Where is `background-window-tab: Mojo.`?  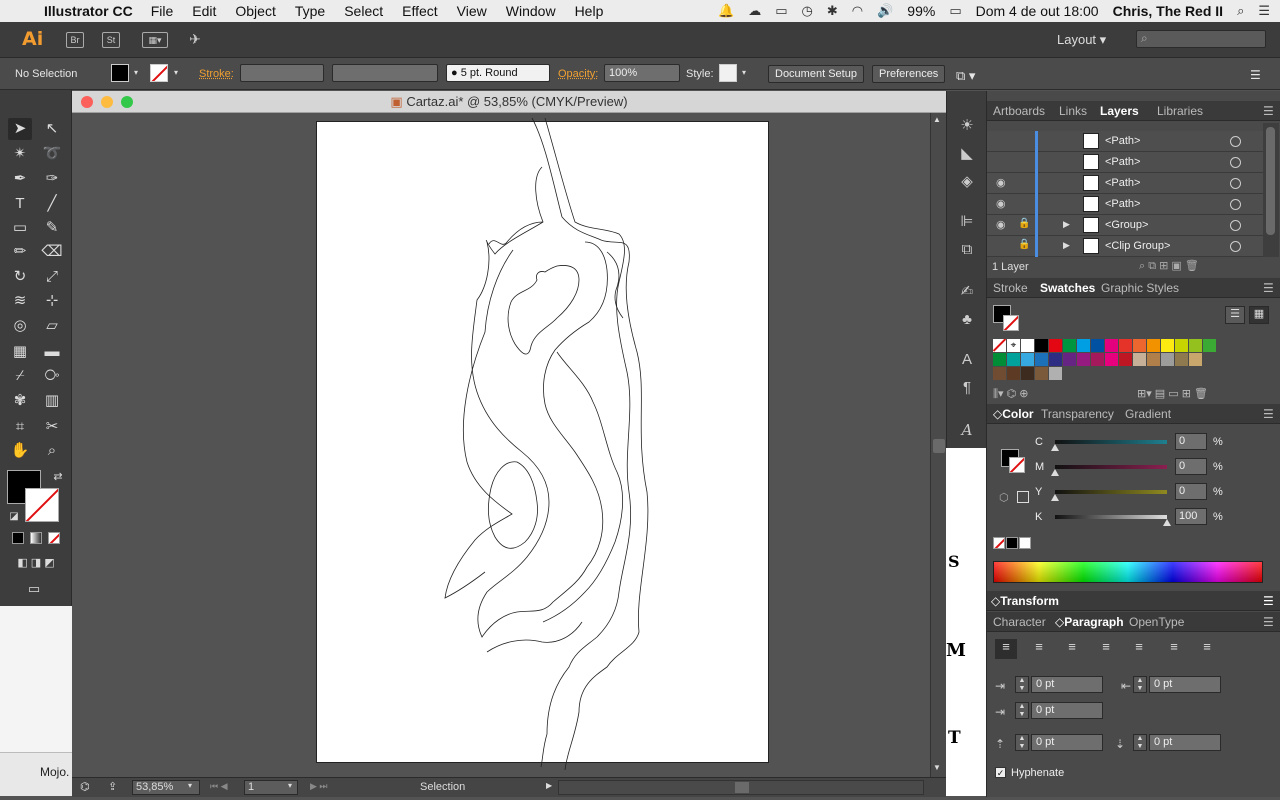 background-window-tab: Mojo. is located at coordinates (36, 774).